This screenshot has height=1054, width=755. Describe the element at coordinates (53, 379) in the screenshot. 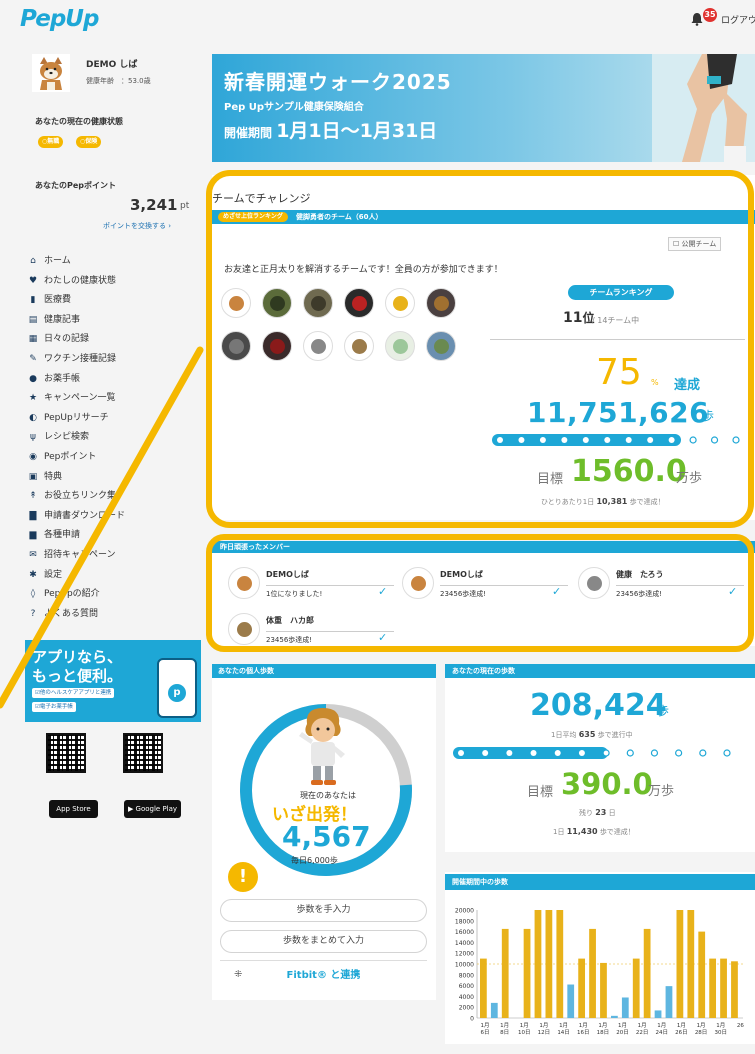

I see `sidebar-item-6: ● お薬手帳` at that location.